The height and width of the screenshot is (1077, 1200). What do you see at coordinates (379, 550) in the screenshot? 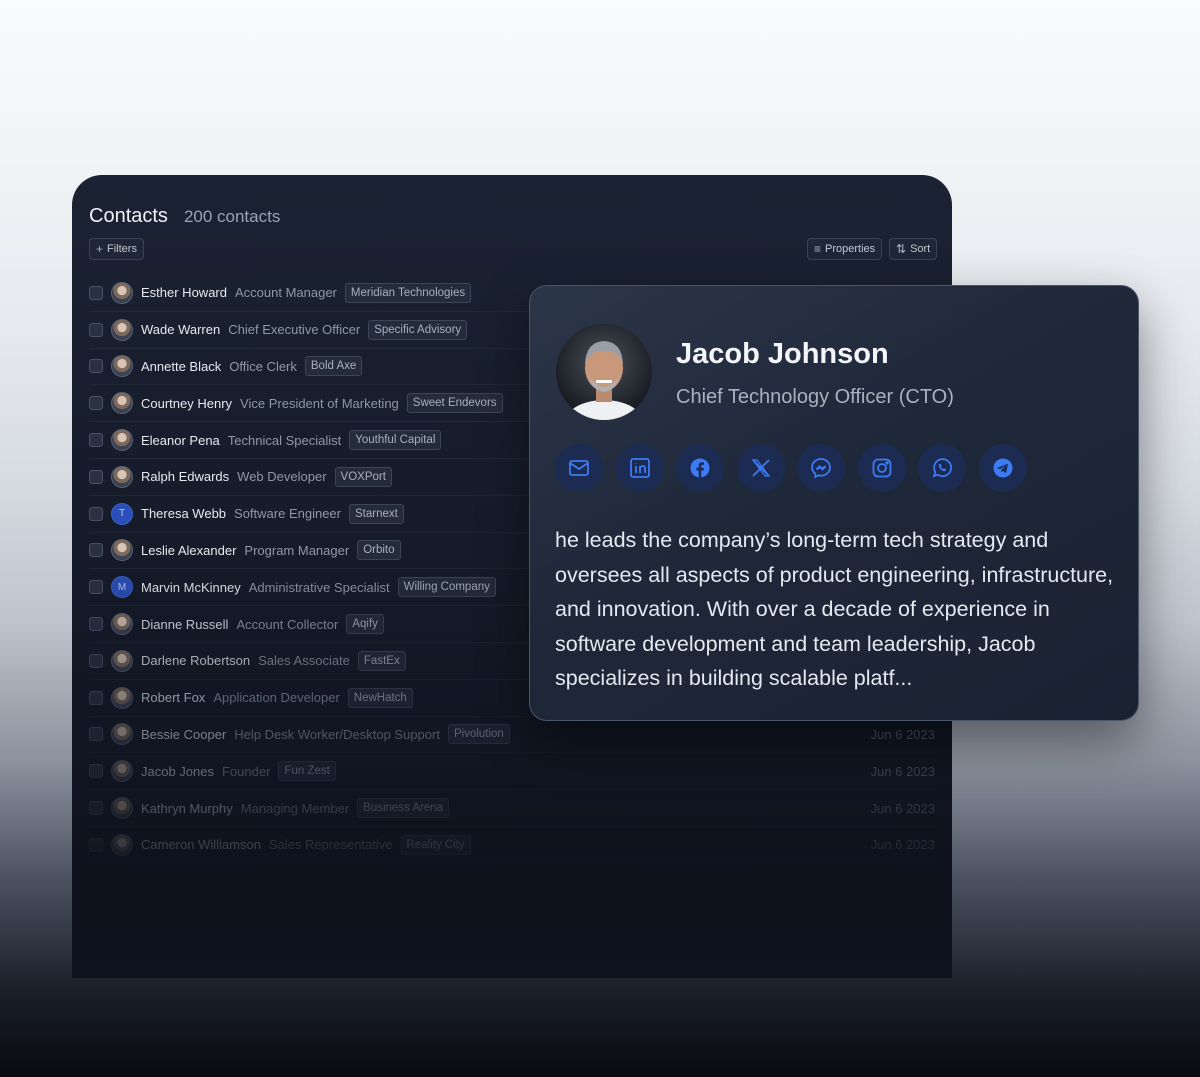
I see `company-badge: Orbito` at bounding box center [379, 550].